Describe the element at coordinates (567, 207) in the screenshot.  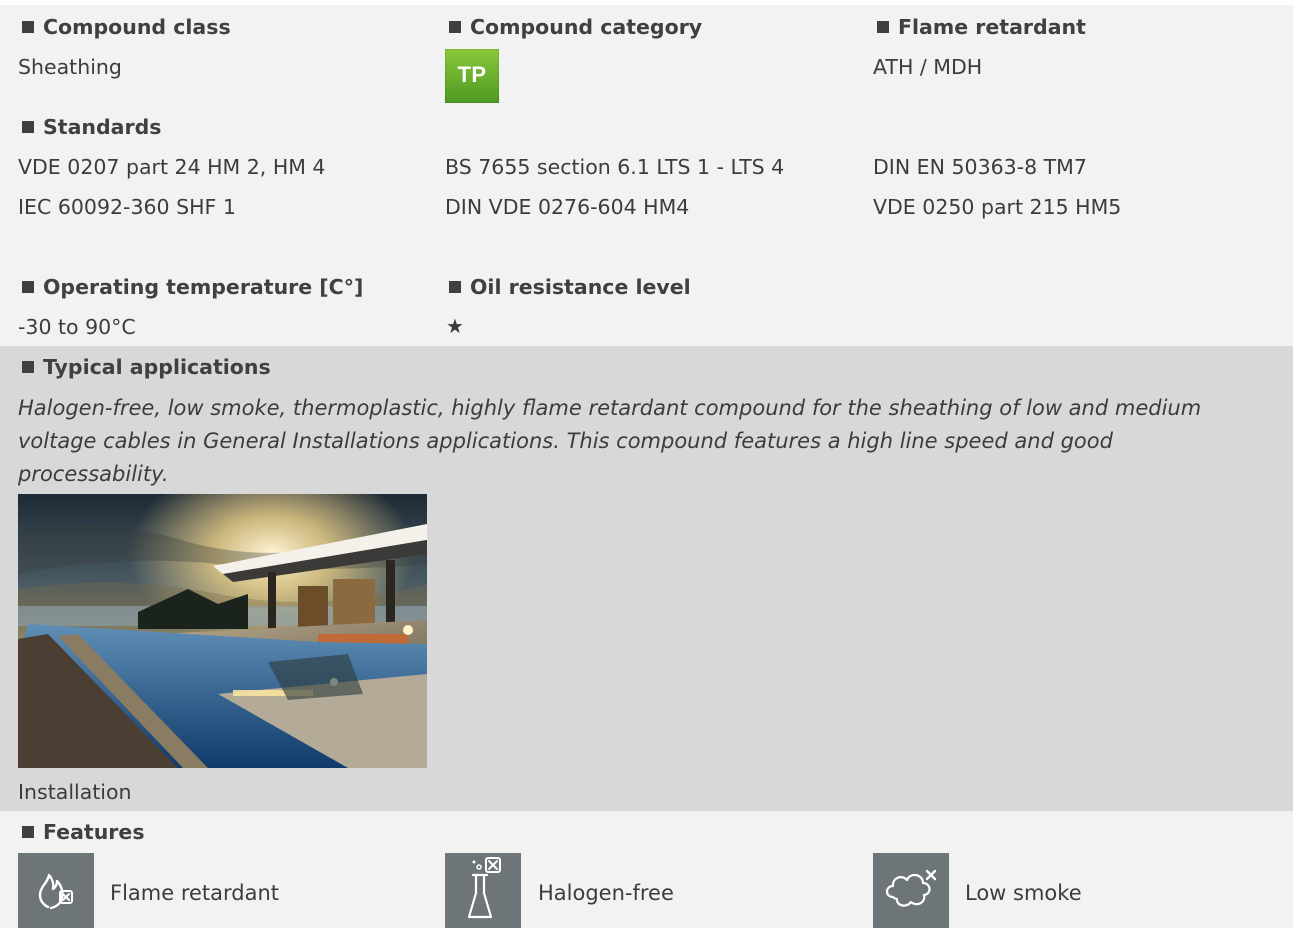
I see `standard-item: DIN VDE 0276-604 HM4` at that location.